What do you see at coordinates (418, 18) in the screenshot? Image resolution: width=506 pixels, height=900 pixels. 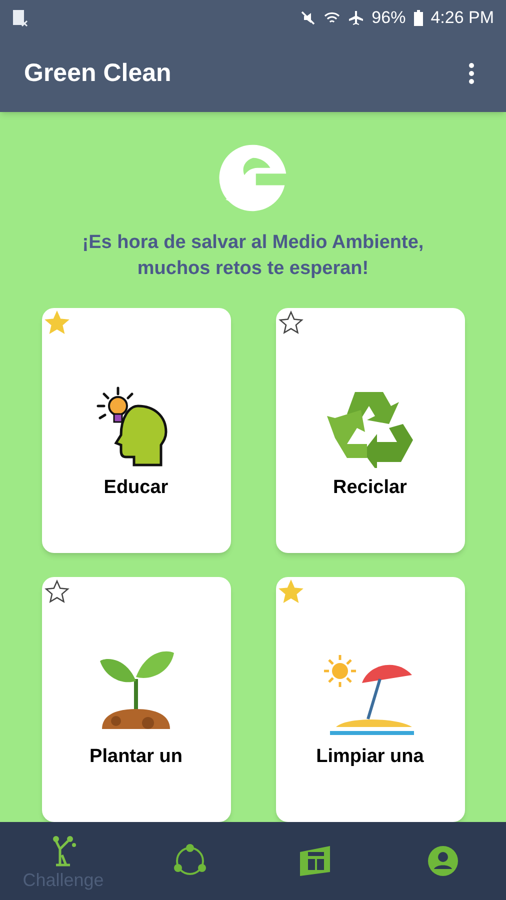 I see `battery-icon` at bounding box center [418, 18].